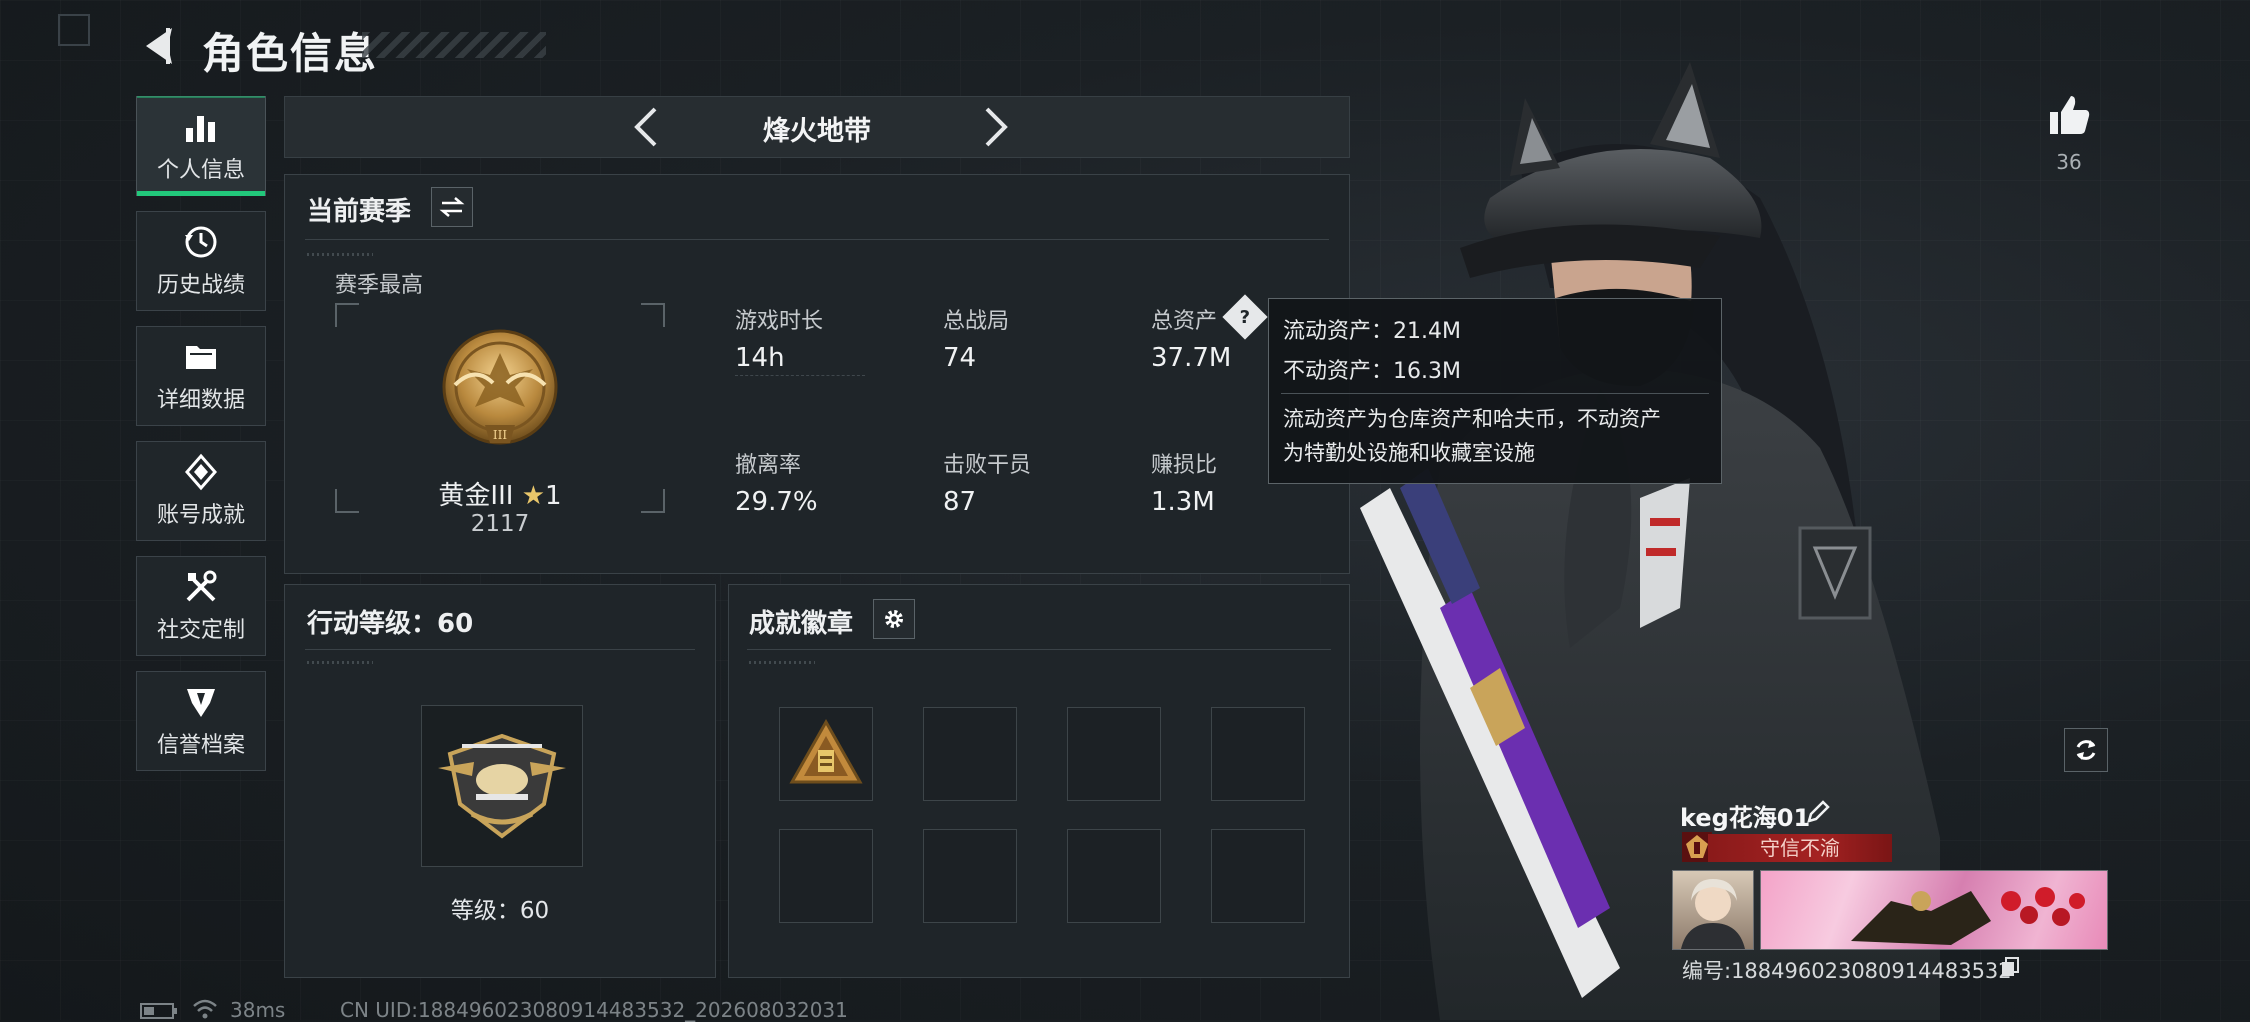  What do you see at coordinates (776, 502) in the screenshot?
I see `stat-value: 29.7%` at bounding box center [776, 502].